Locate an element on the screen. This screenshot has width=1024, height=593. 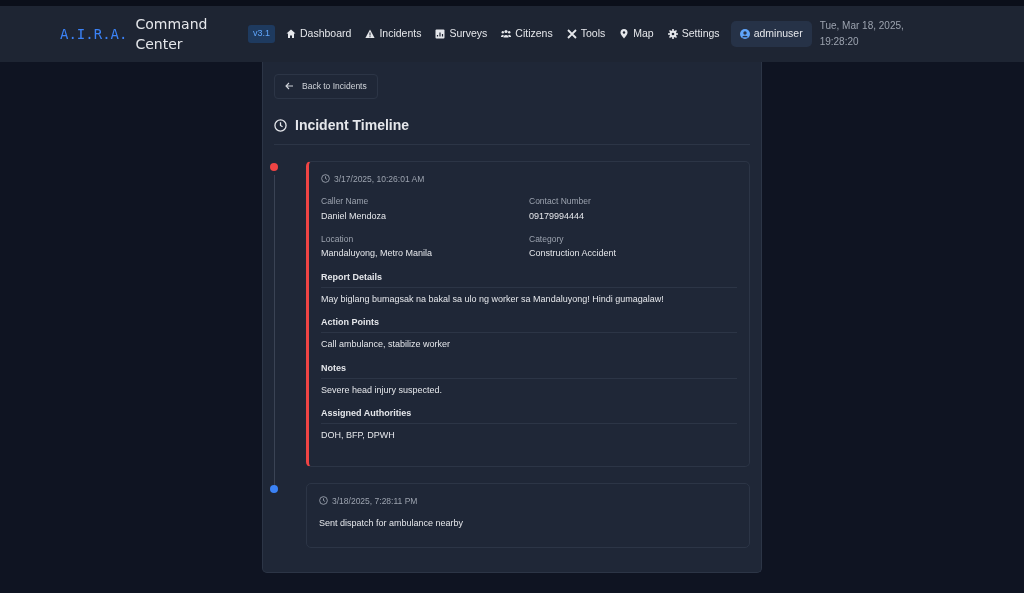
user-icon is located at coordinates (744, 34).